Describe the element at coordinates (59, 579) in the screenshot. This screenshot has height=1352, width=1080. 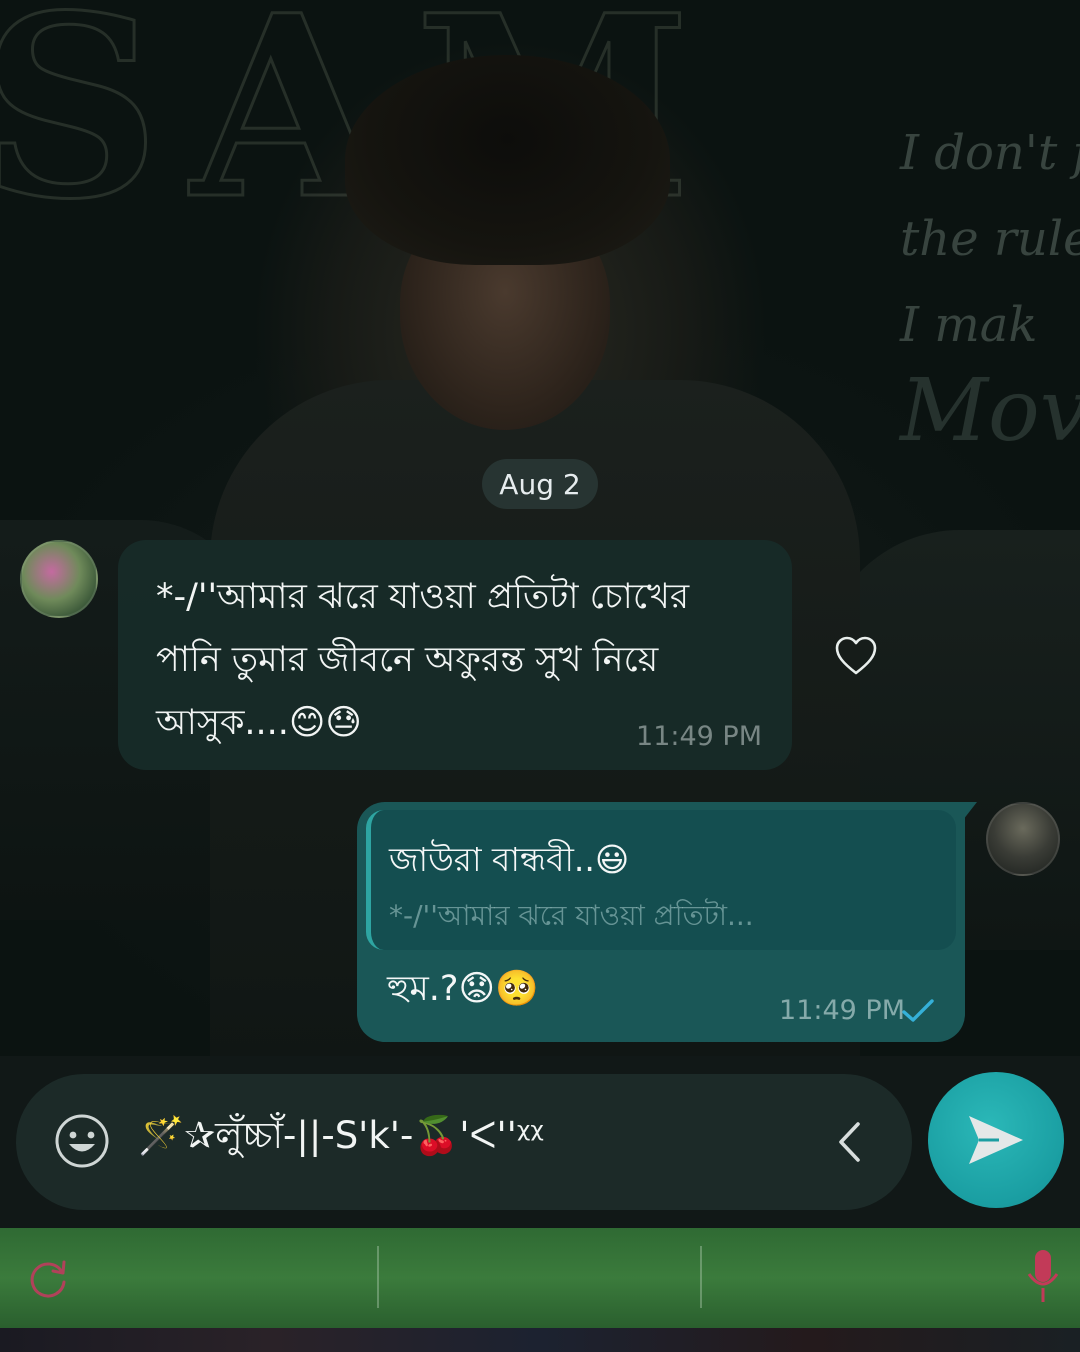
I see `sender-avatar` at that location.